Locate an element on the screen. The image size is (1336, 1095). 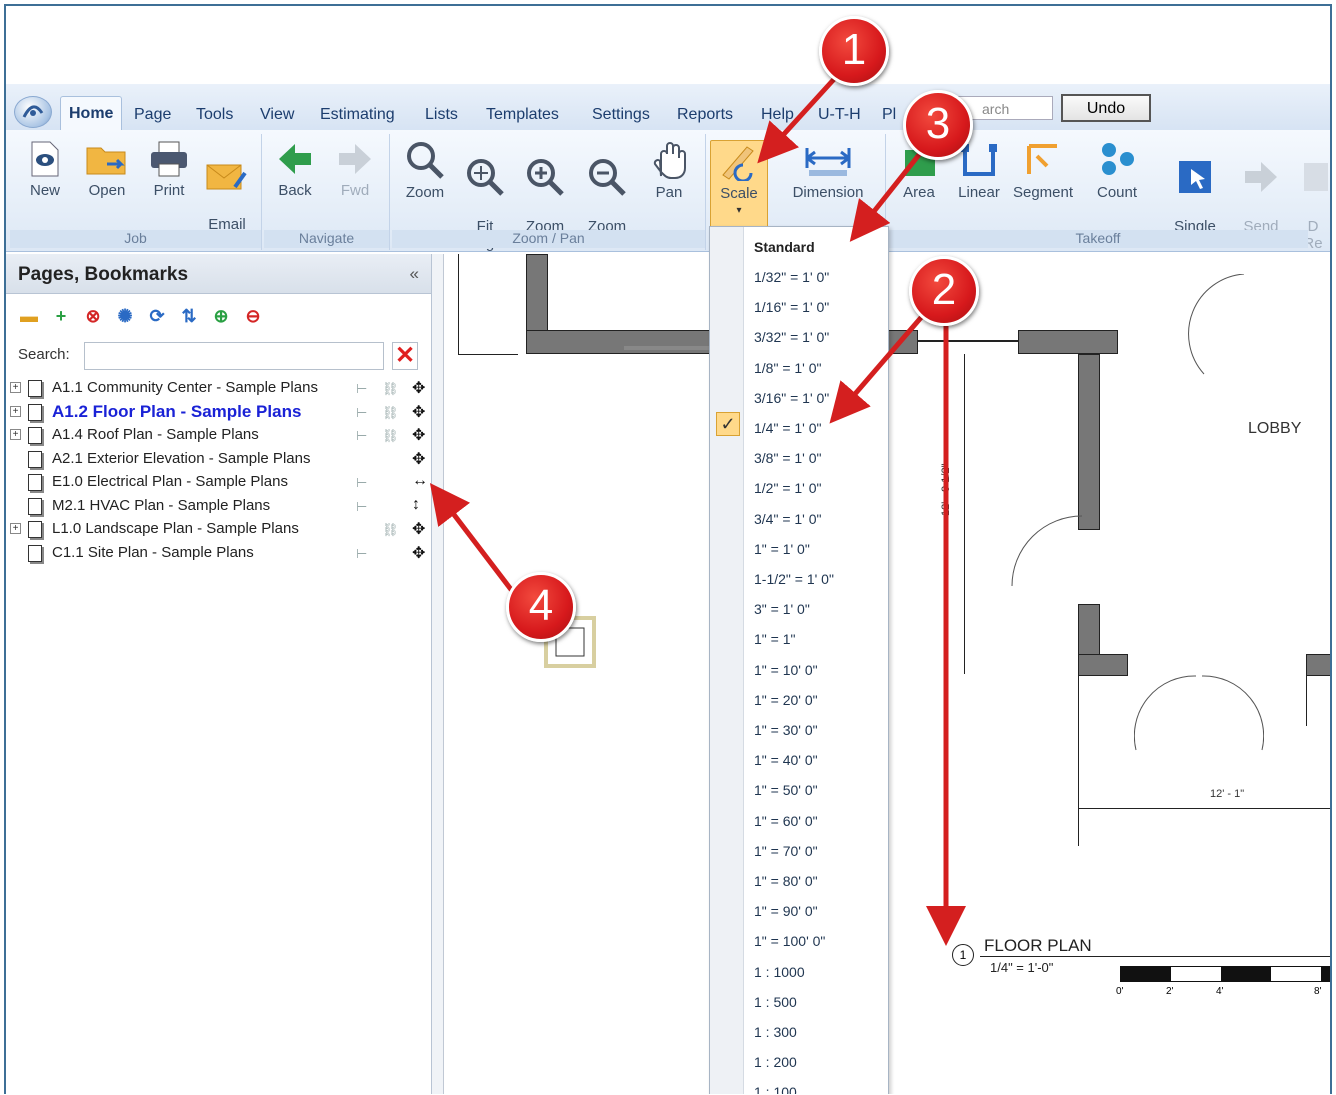
tab-view: View is located at coordinates (277, 115).